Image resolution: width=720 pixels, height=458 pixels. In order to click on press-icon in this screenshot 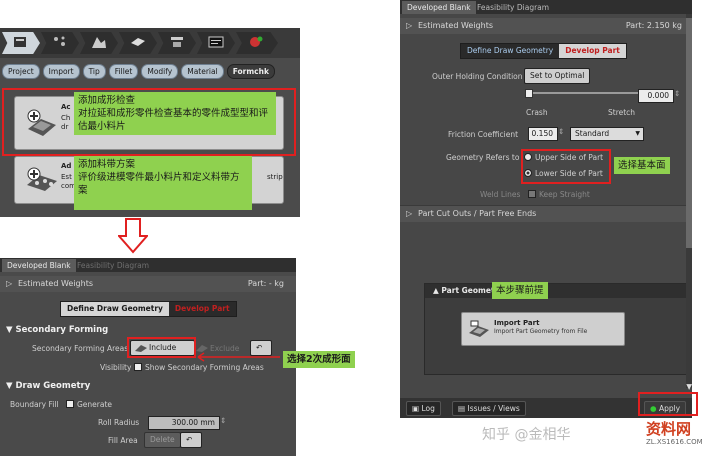, I will do `click(177, 43)`.